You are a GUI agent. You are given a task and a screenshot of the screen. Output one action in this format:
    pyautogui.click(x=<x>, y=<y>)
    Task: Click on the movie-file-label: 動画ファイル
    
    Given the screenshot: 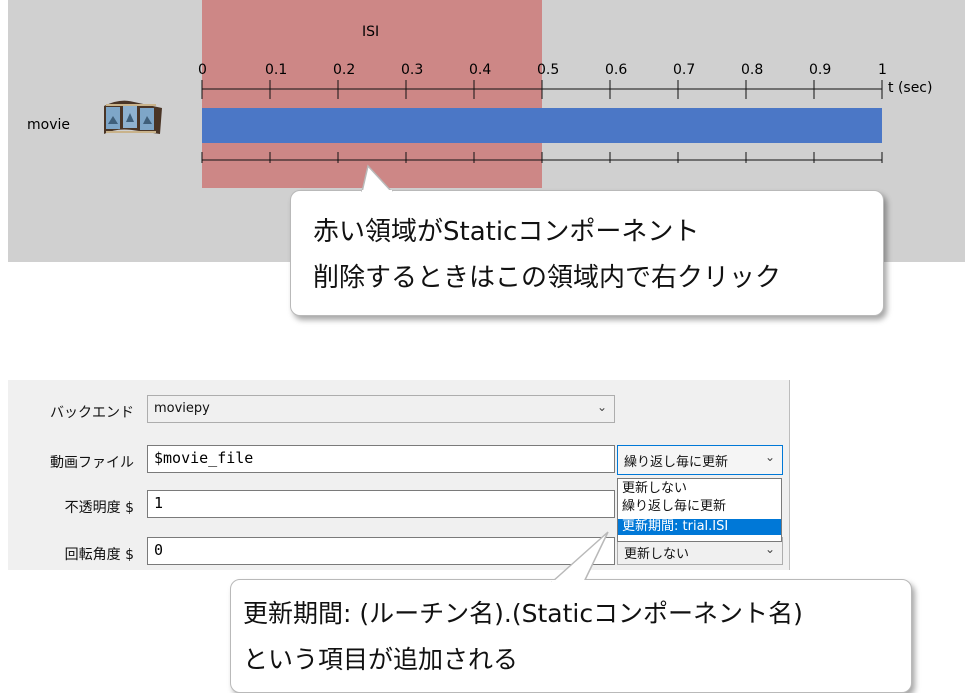 What is the action you would take?
    pyautogui.click(x=92, y=463)
    